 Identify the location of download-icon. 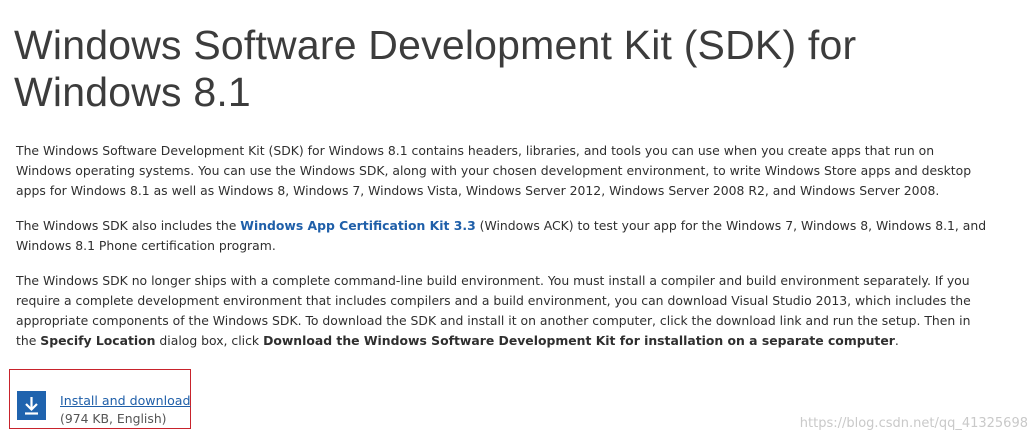
(31, 405).